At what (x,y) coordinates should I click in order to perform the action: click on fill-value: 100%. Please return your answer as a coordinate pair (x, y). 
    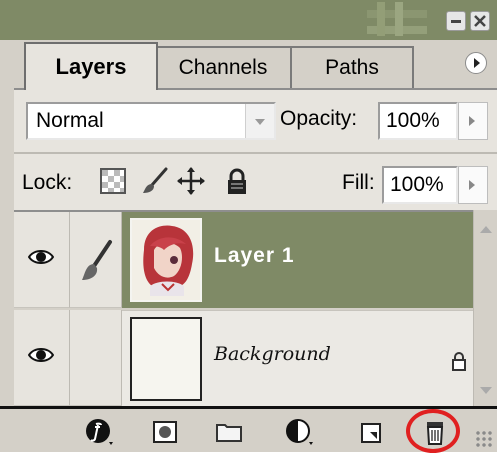
    Looking at the image, I should click on (417, 184).